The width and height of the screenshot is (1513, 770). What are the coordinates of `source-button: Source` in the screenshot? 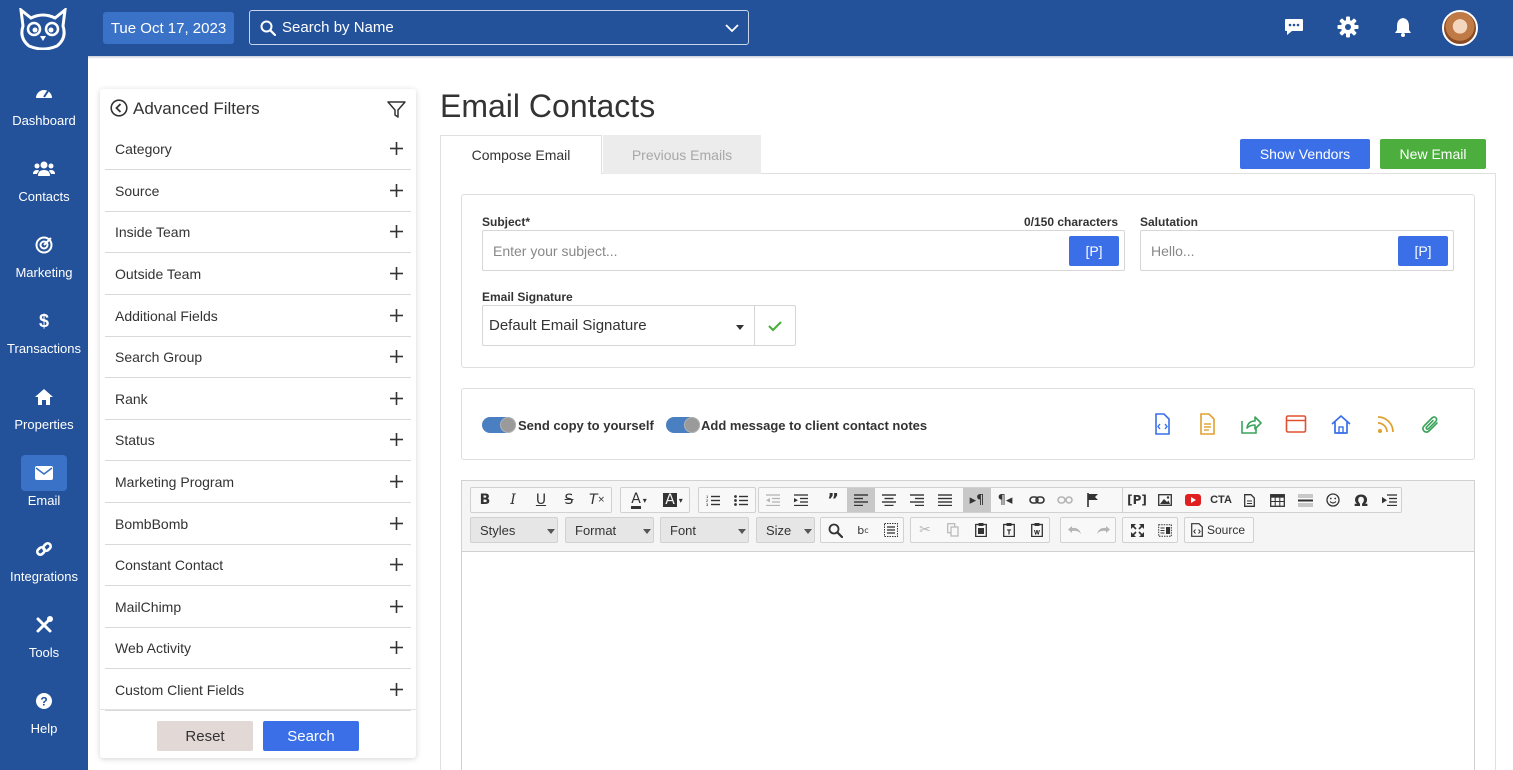 It's located at (1219, 530).